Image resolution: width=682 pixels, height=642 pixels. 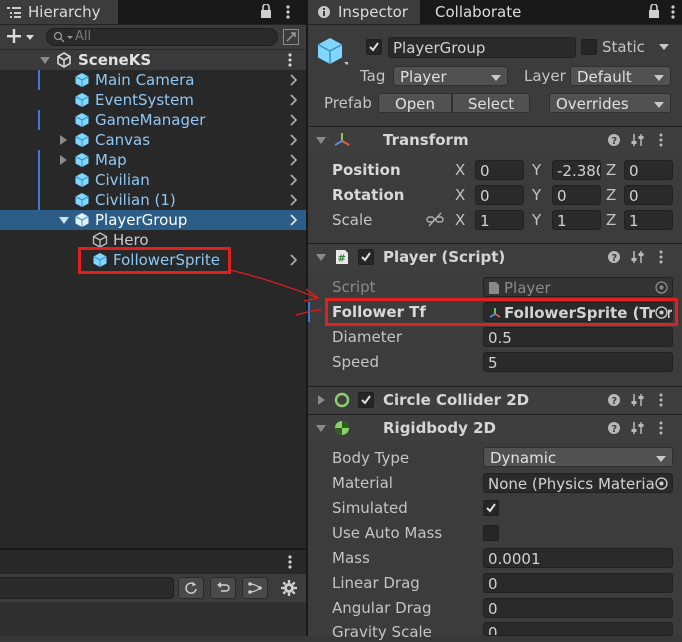 What do you see at coordinates (415, 103) in the screenshot?
I see `prefab-open-button: Open` at bounding box center [415, 103].